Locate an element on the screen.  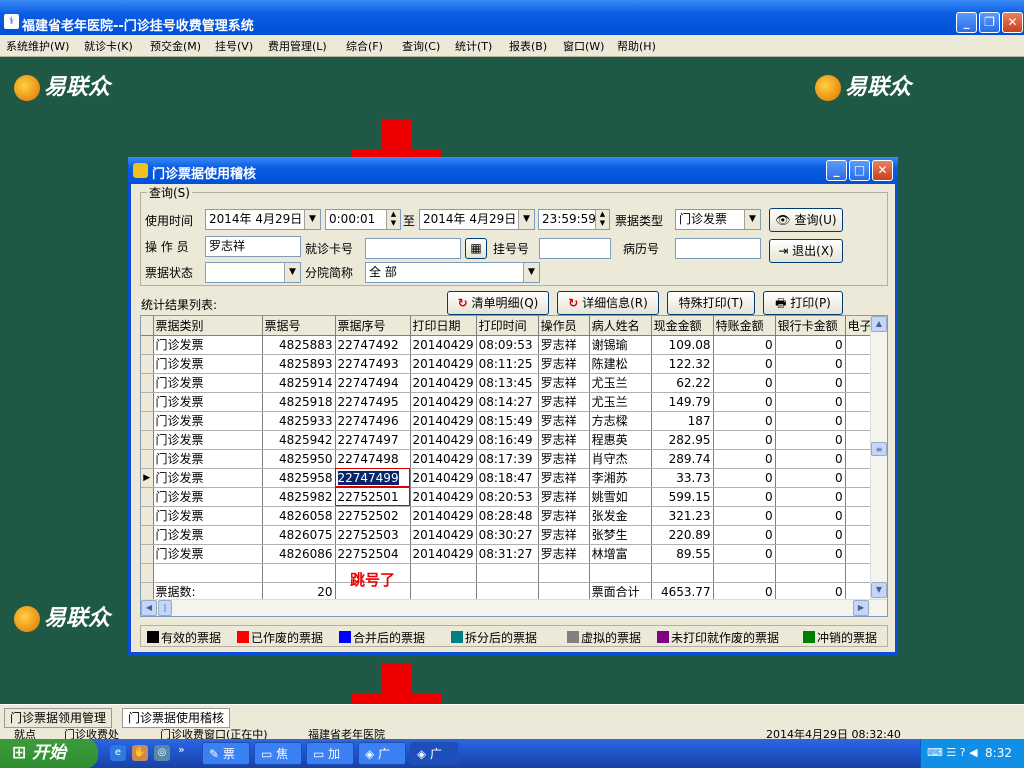
menu-help: 帮助(H) is located at coordinates (636, 46).